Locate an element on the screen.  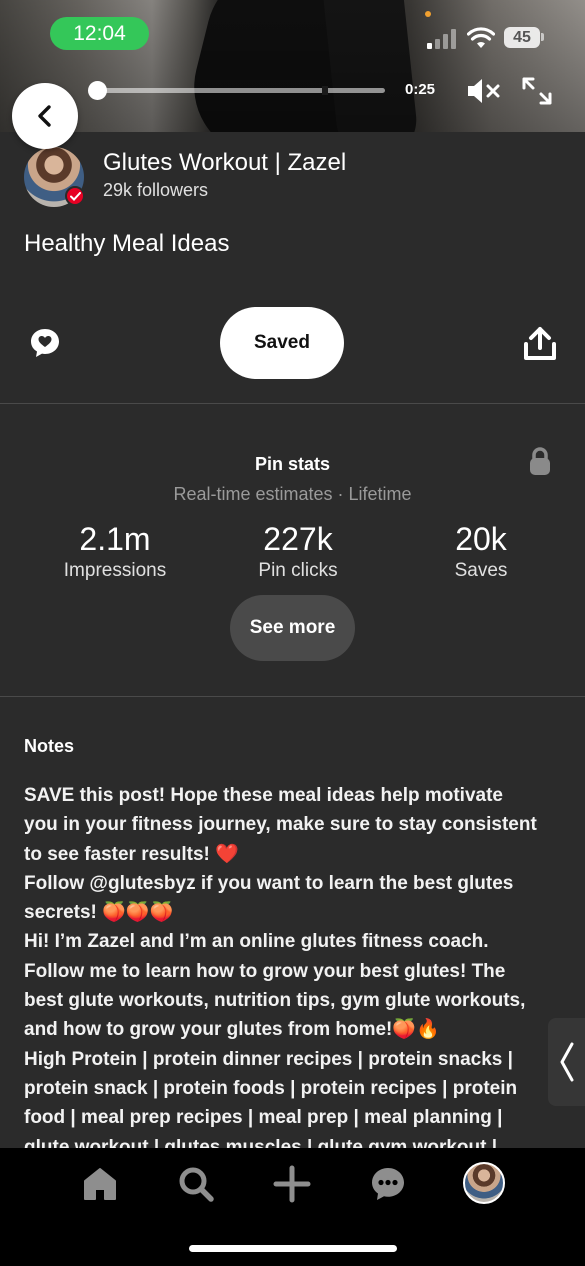
home-indicator is located at coordinates (293, 1248).